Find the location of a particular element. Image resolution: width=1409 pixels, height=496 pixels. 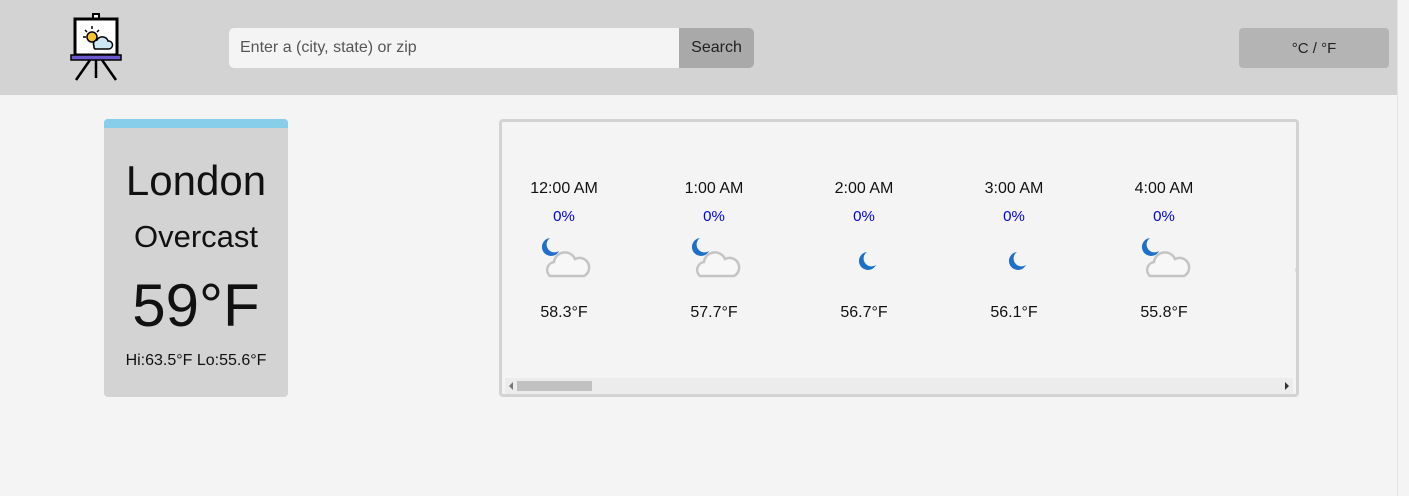

hourly-item: 3:00 AM 0% 56.1°F is located at coordinates (1014, 249).